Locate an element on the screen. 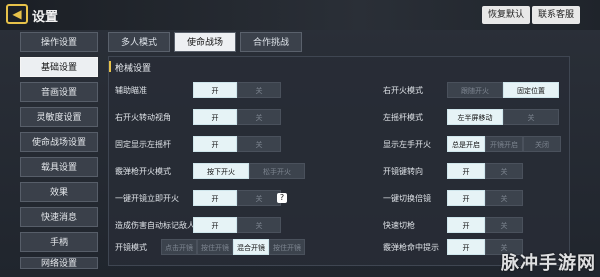  sidebar-item-controller: 手柄 is located at coordinates (59, 242).